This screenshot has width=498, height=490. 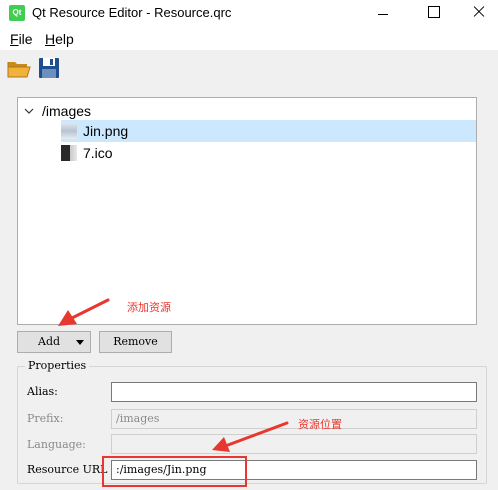 I want to click on annotation-arrow-add, so click(x=84, y=312).